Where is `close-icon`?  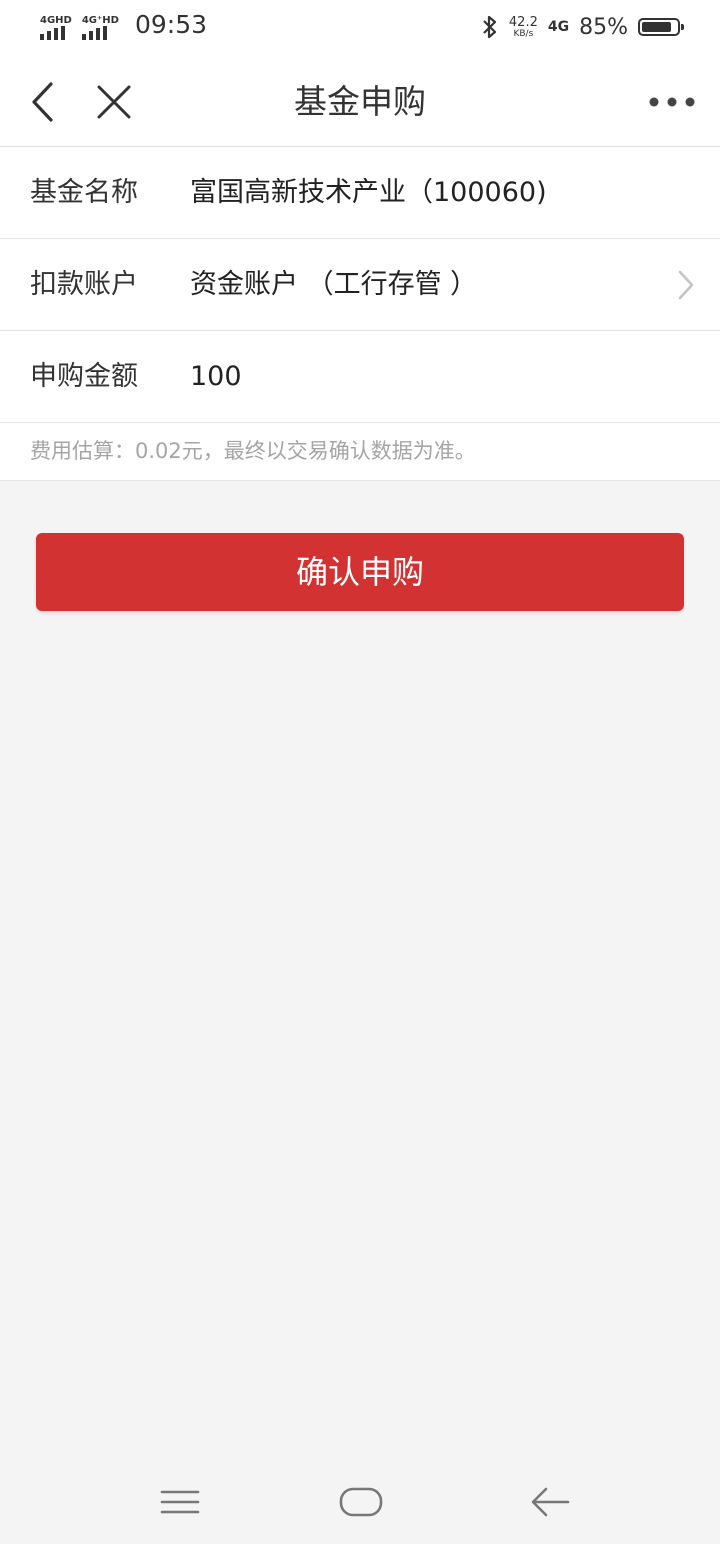
close-icon is located at coordinates (114, 102).